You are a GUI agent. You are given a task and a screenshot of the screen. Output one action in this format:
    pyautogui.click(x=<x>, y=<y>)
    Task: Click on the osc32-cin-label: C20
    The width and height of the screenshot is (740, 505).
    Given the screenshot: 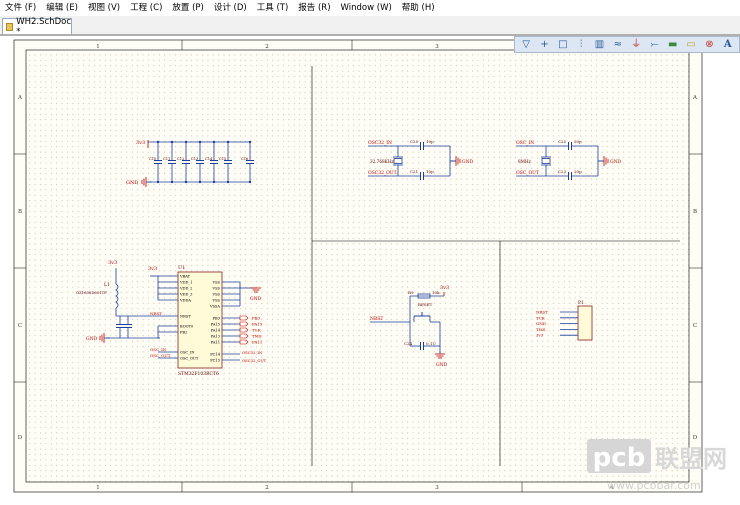 What is the action you would take?
    pyautogui.click(x=414, y=141)
    